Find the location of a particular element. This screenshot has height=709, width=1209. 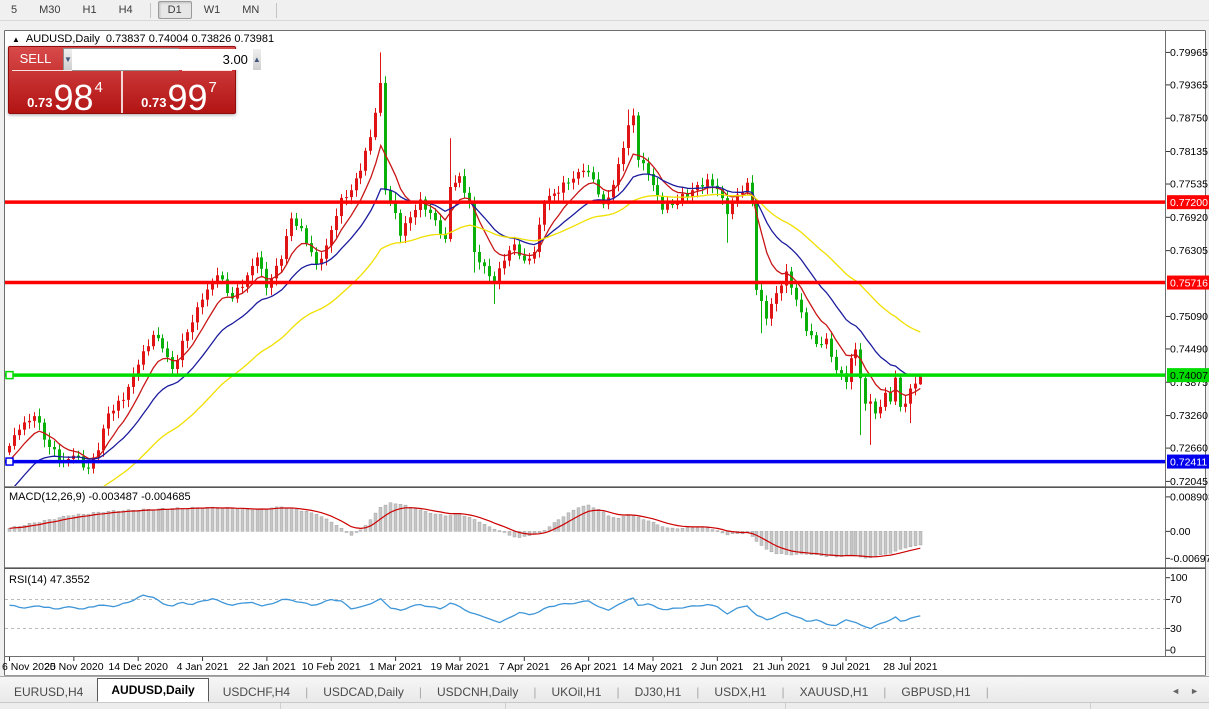

tab-audusd-daily: AUDUSD,Daily is located at coordinates (153, 690).